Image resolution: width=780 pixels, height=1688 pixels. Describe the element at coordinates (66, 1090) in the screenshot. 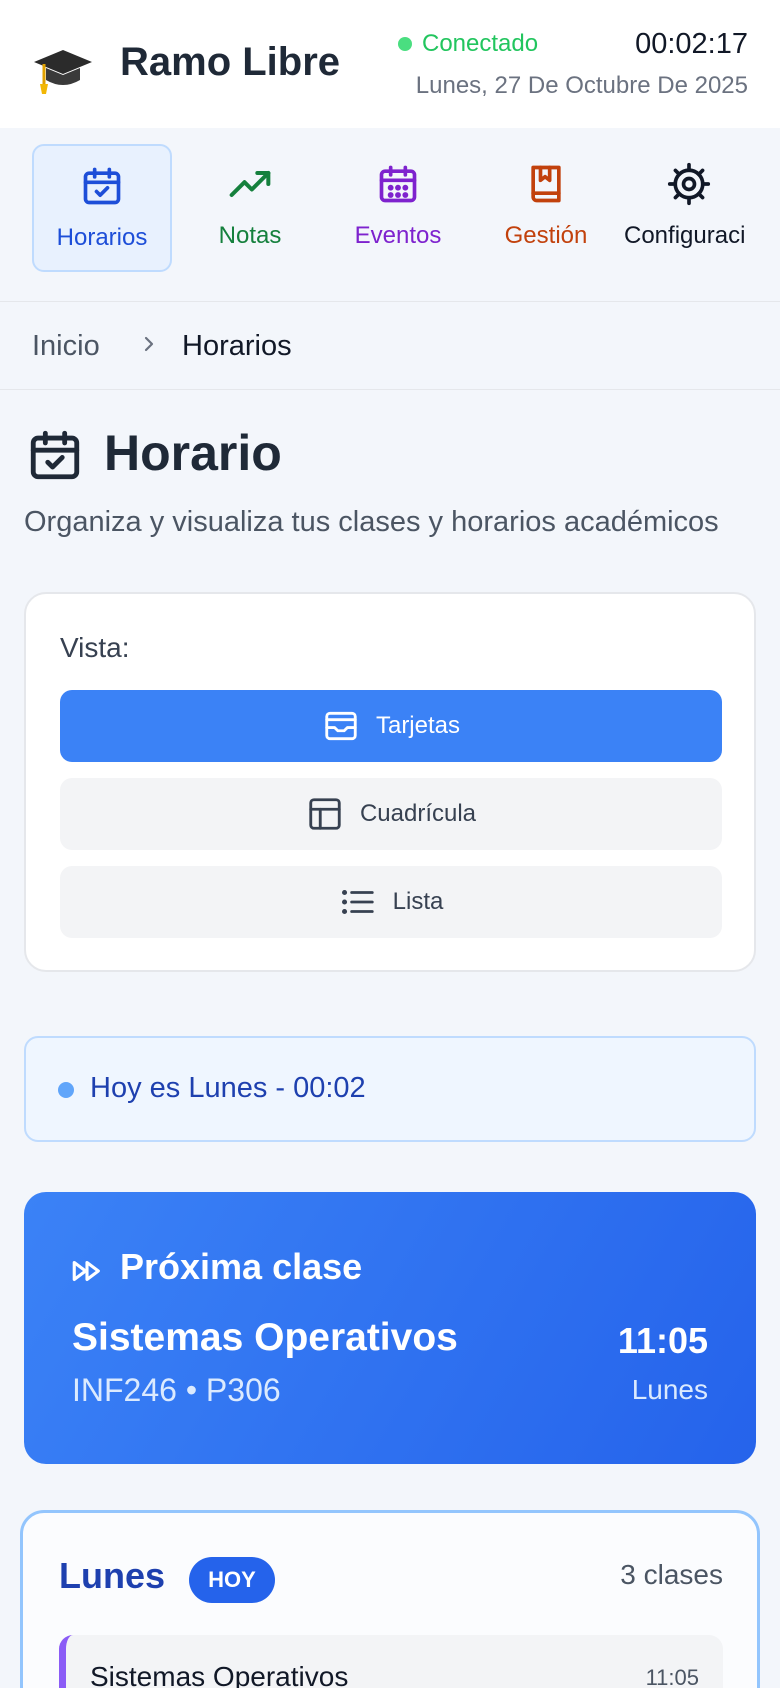

I see `today-dot-icon` at that location.